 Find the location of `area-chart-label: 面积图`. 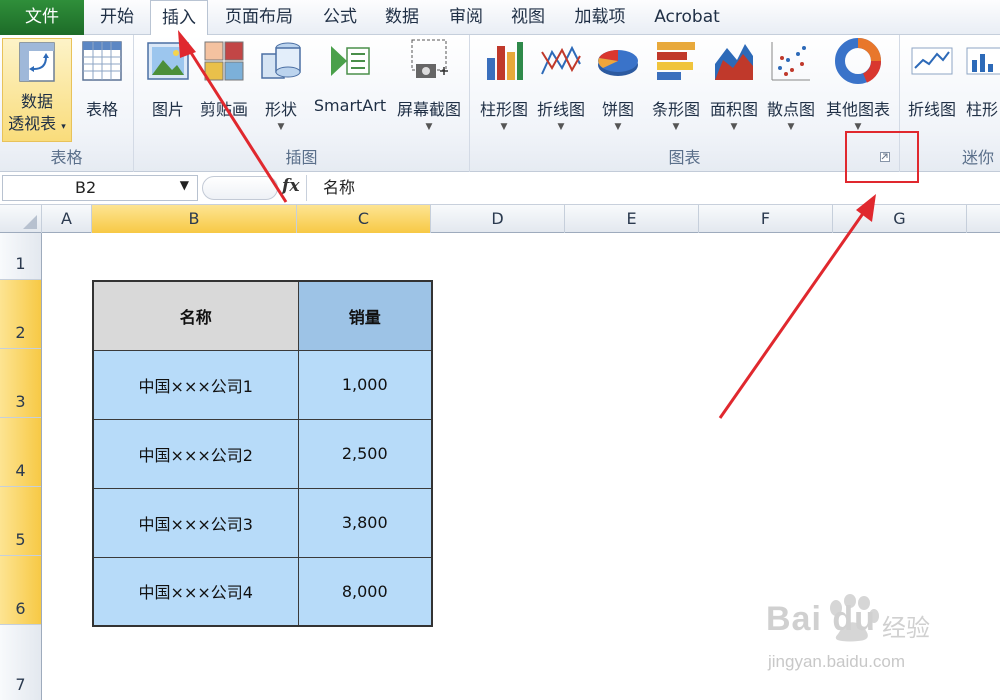

area-chart-label: 面积图 is located at coordinates (733, 109).